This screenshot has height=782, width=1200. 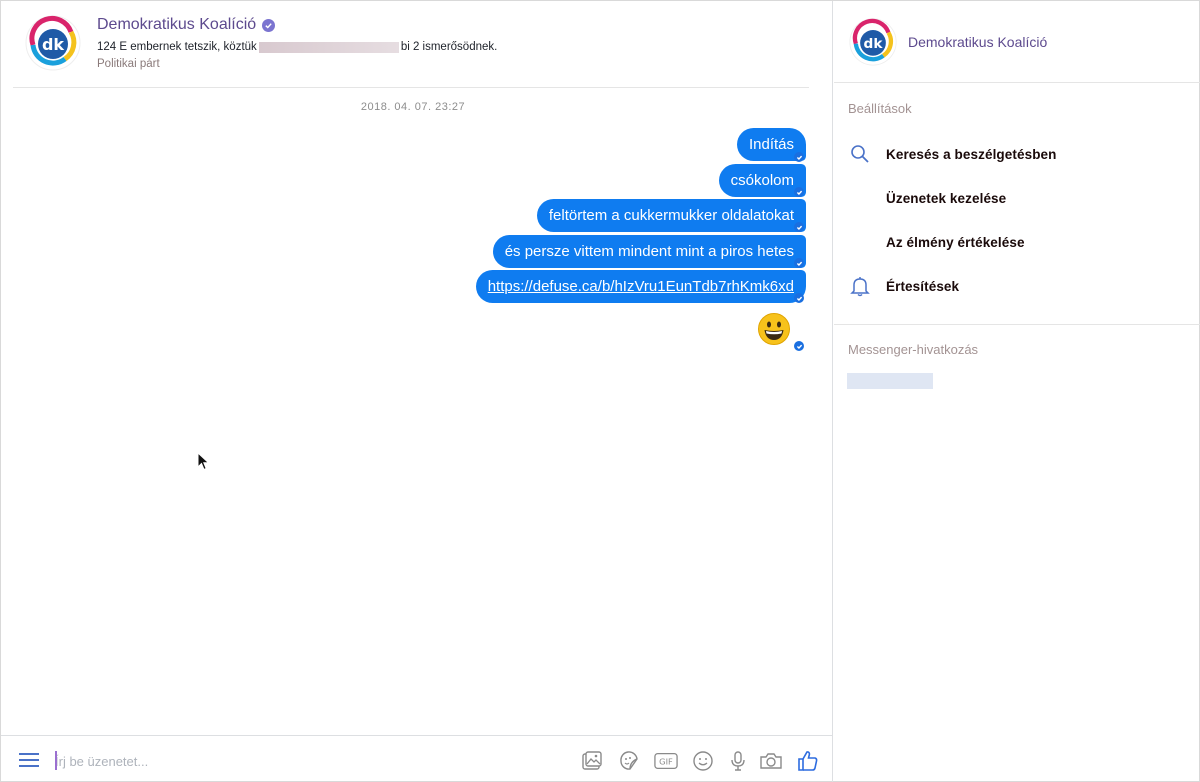 What do you see at coordinates (946, 198) in the screenshot?
I see `option-label: Üzenetek kezelése` at bounding box center [946, 198].